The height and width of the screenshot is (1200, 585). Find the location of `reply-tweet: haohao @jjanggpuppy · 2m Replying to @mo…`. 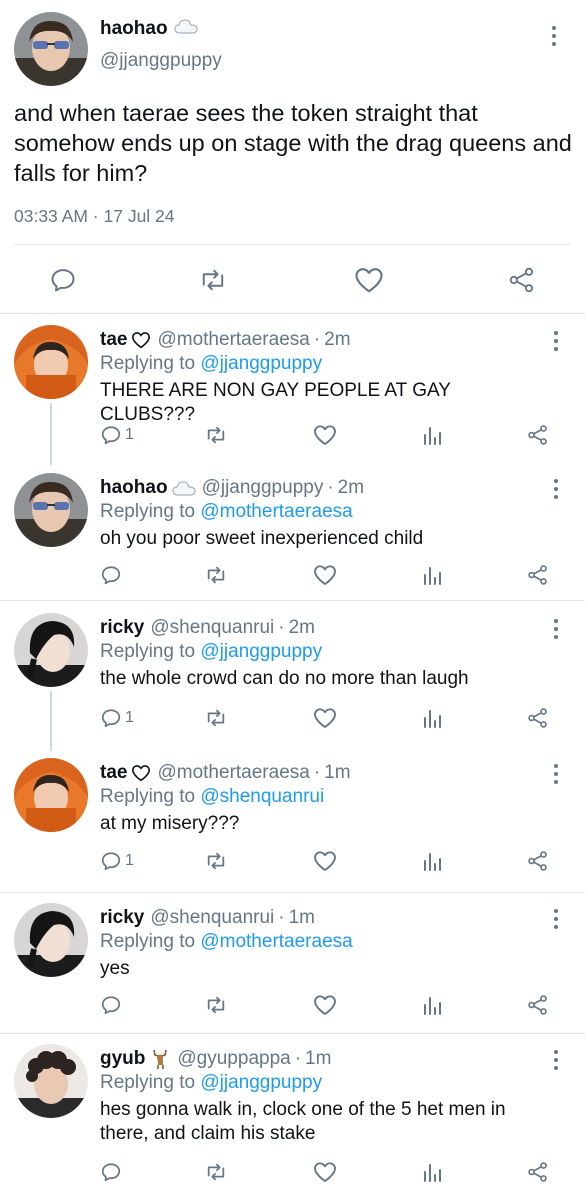

reply-tweet: haohao @jjanggpuppy · 2m Replying to @mo… is located at coordinates (292, 532).